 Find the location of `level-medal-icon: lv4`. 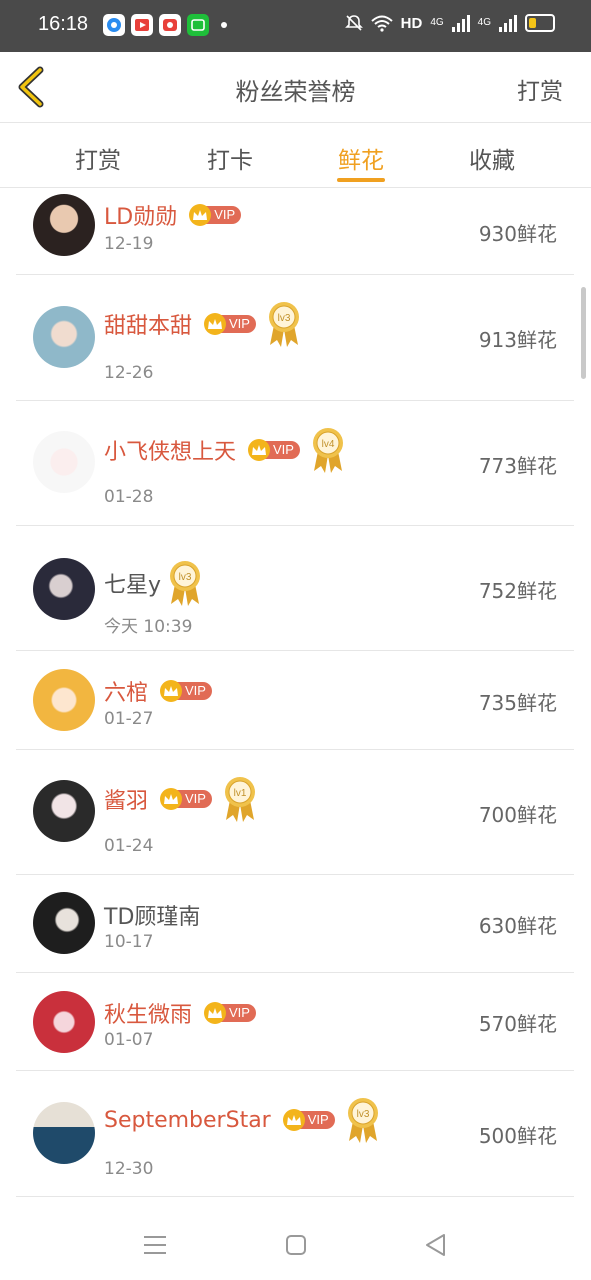

level-medal-icon: lv4 is located at coordinates (327, 450).